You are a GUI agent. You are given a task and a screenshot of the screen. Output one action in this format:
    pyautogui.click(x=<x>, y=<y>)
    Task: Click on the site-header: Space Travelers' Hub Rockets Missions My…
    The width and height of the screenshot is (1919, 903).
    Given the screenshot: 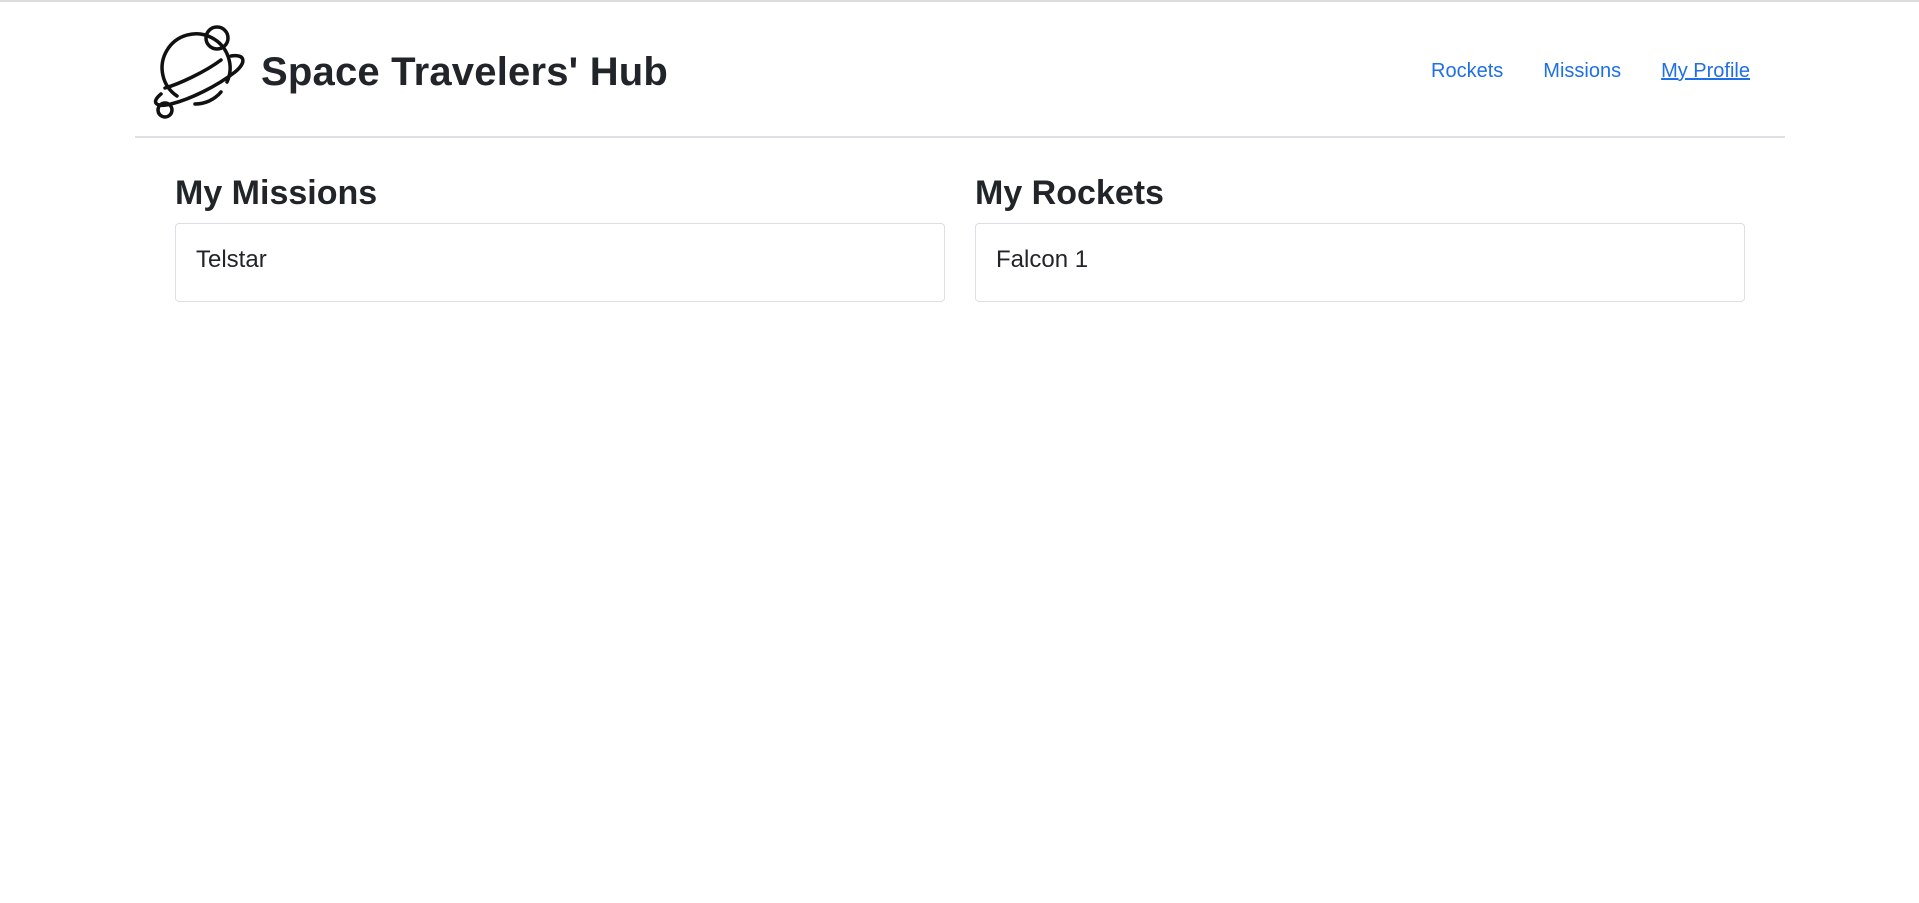 What is the action you would take?
    pyautogui.click(x=960, y=70)
    